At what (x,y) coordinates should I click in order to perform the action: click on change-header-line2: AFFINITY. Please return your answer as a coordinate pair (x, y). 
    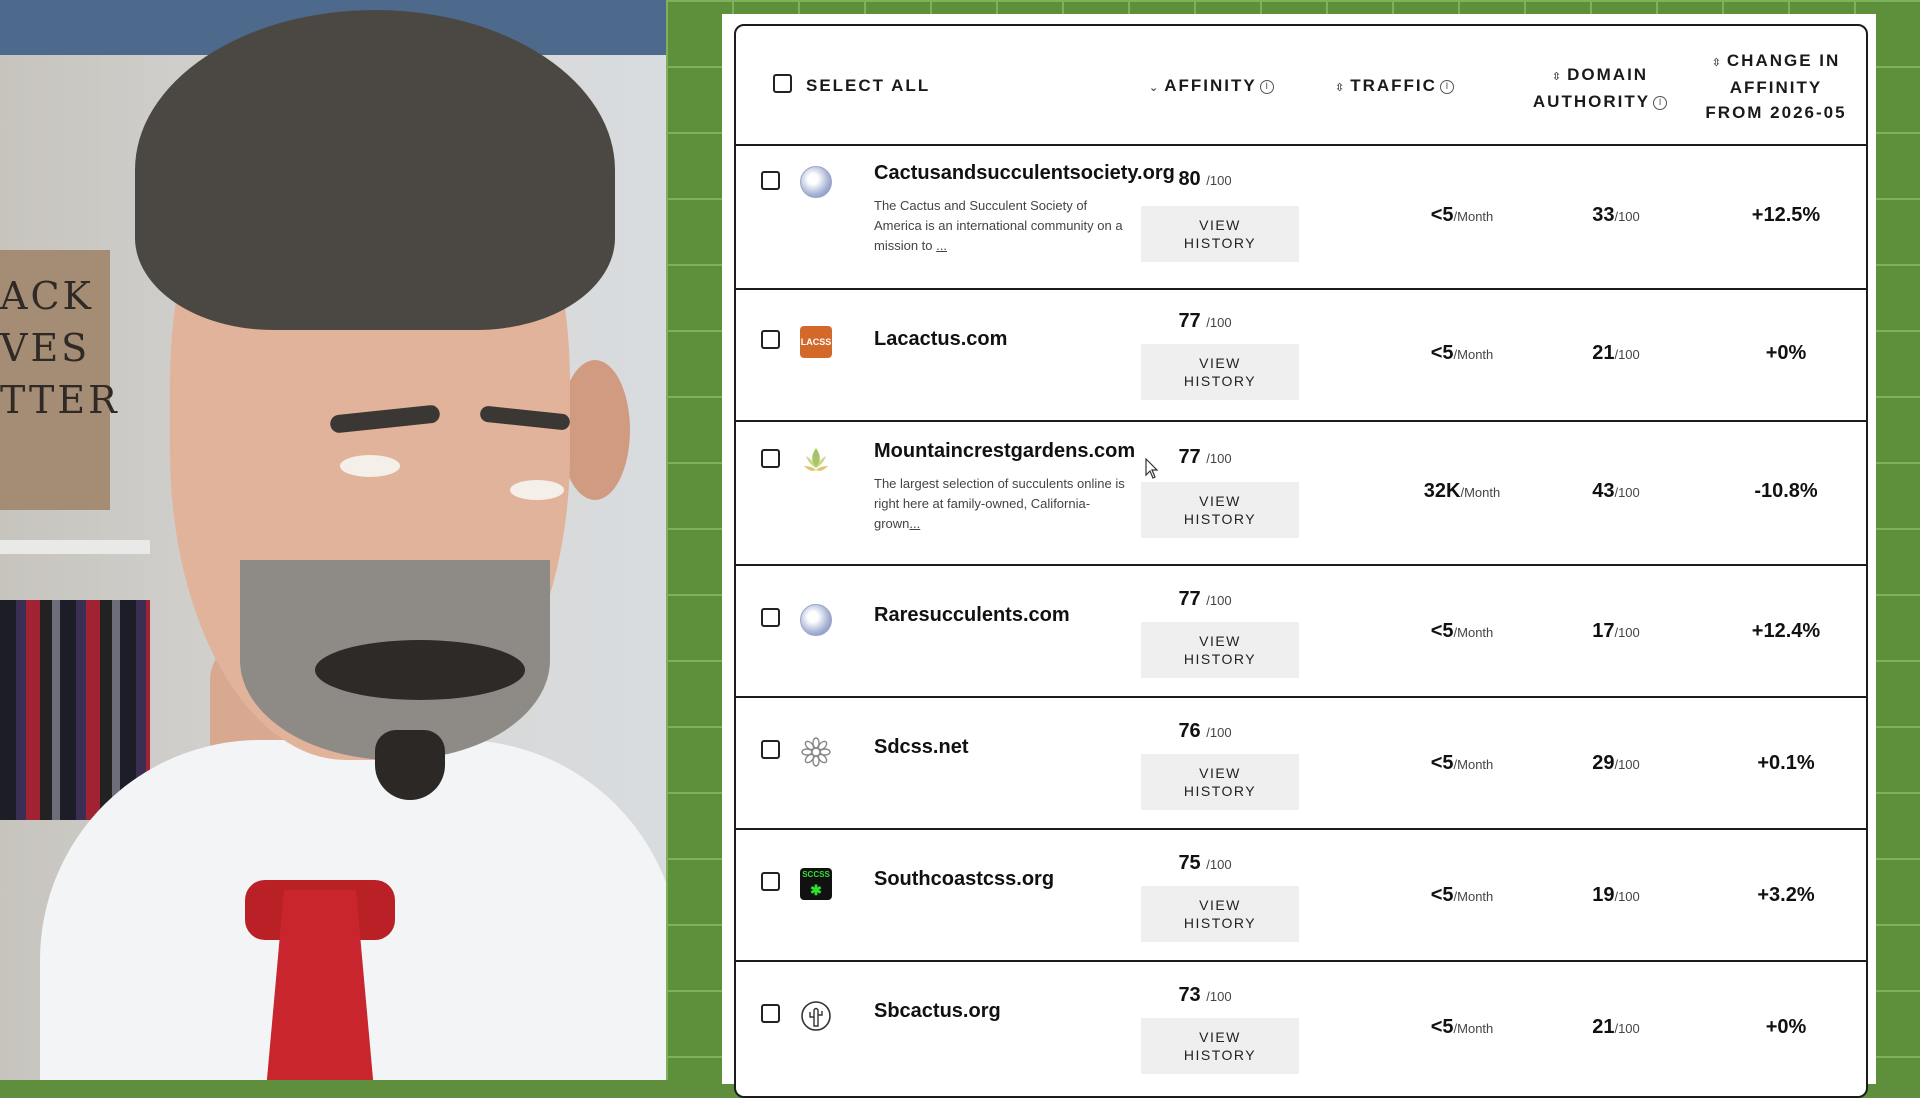
    Looking at the image, I should click on (1776, 87).